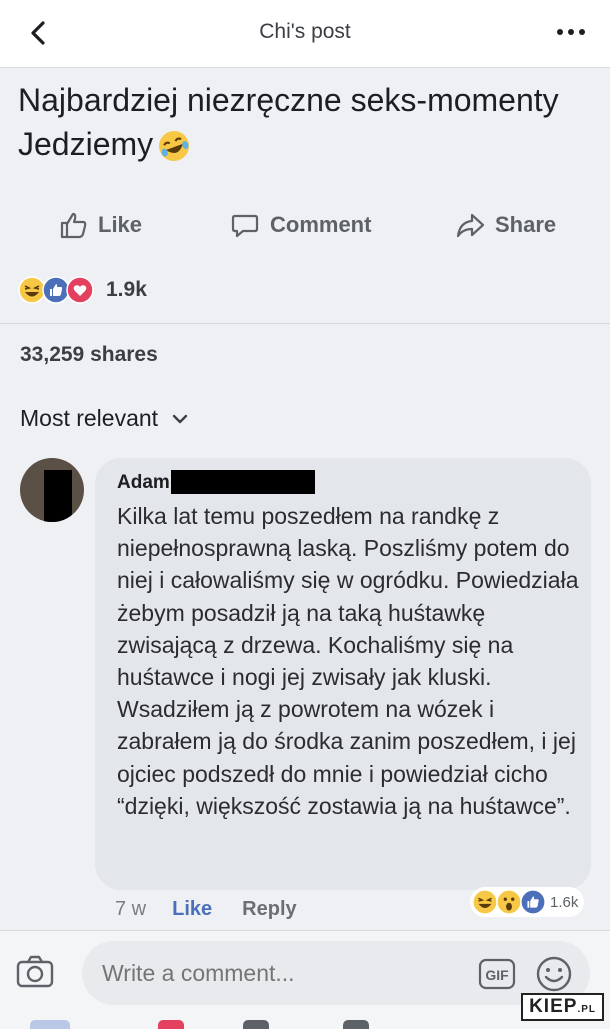  I want to click on comment-sort-dropdown: Most relevant, so click(105, 418).